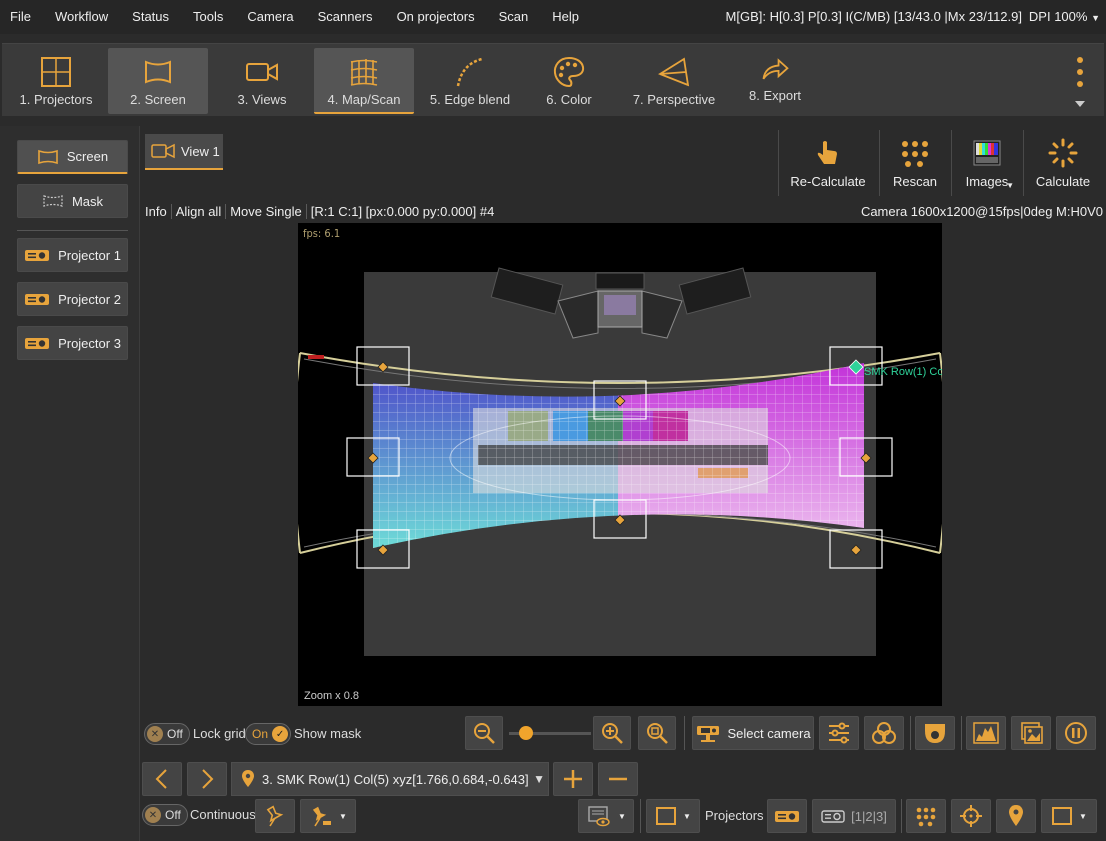 The height and width of the screenshot is (841, 1106). I want to click on off-knob-icon: ✕, so click(153, 815).